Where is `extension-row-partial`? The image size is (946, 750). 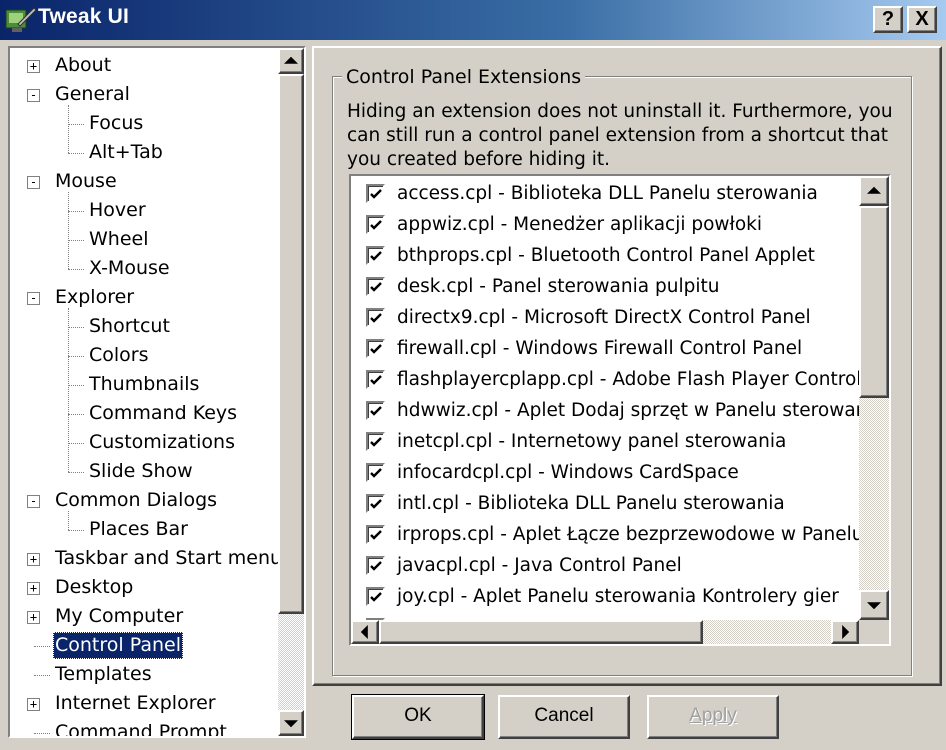 extension-row-partial is located at coordinates (605, 616).